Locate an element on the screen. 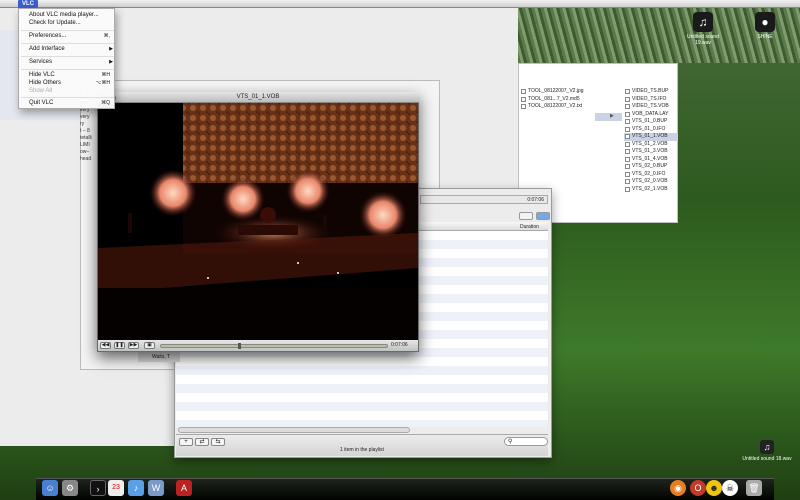  file-name: VTS_01_0.BUP is located at coordinates (650, 121).